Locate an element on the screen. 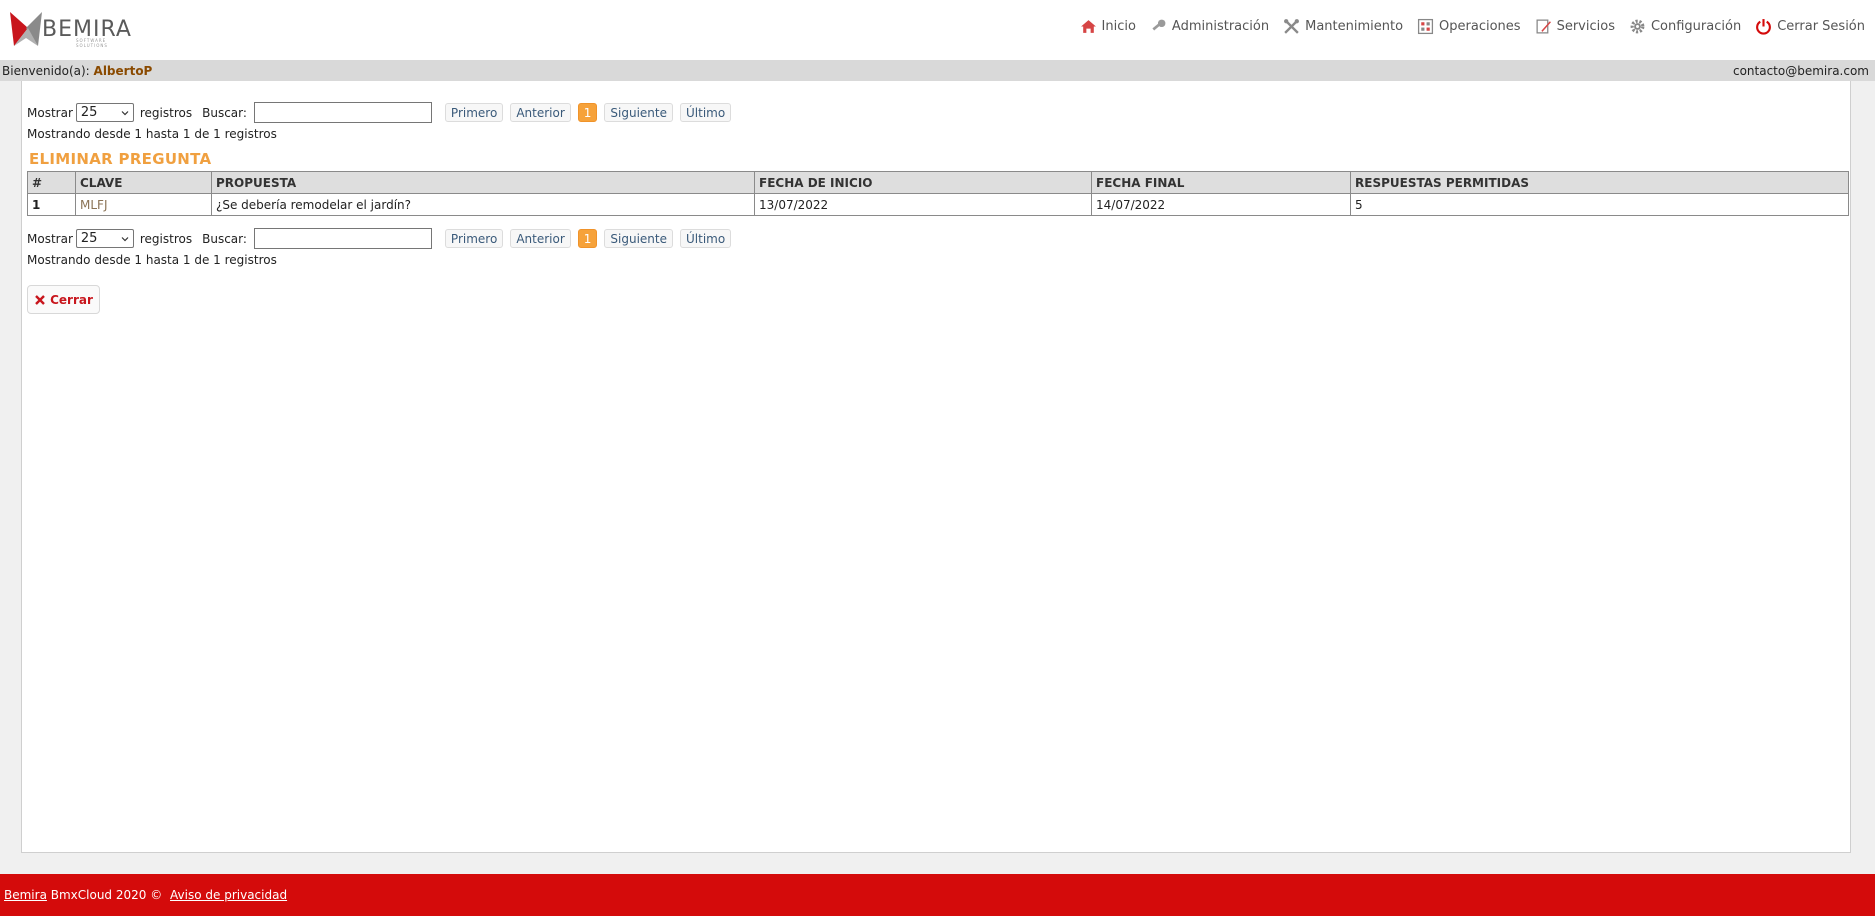 This screenshot has height=916, width=1875. close-button-label: Cerrar is located at coordinates (71, 299).